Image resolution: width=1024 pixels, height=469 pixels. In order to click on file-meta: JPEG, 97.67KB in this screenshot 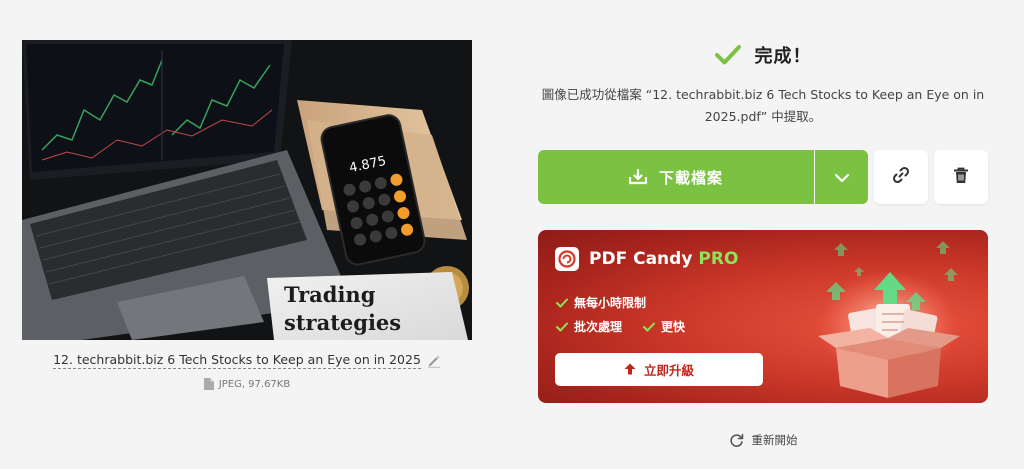, I will do `click(254, 384)`.